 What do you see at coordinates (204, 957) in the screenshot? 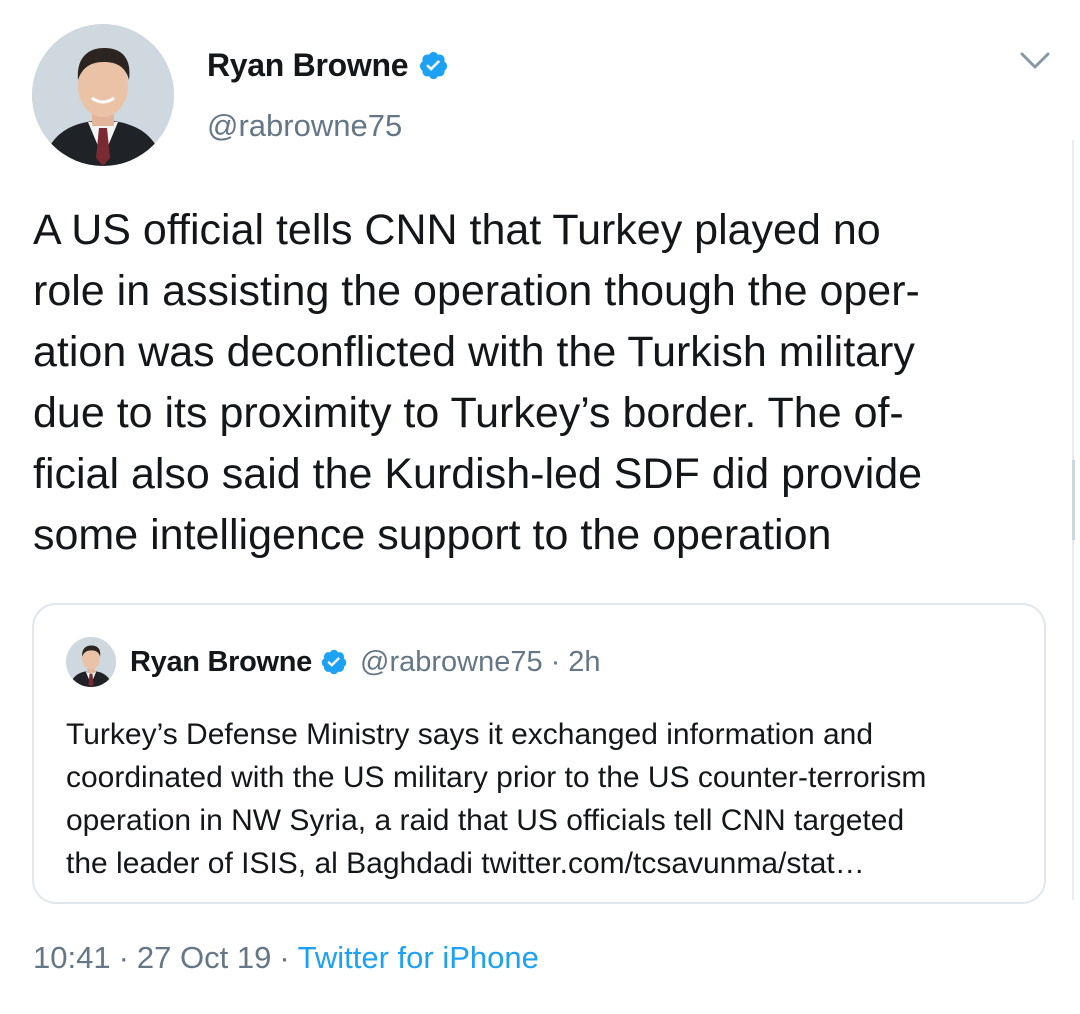
I see `tweet-date: 27 Oct 19` at bounding box center [204, 957].